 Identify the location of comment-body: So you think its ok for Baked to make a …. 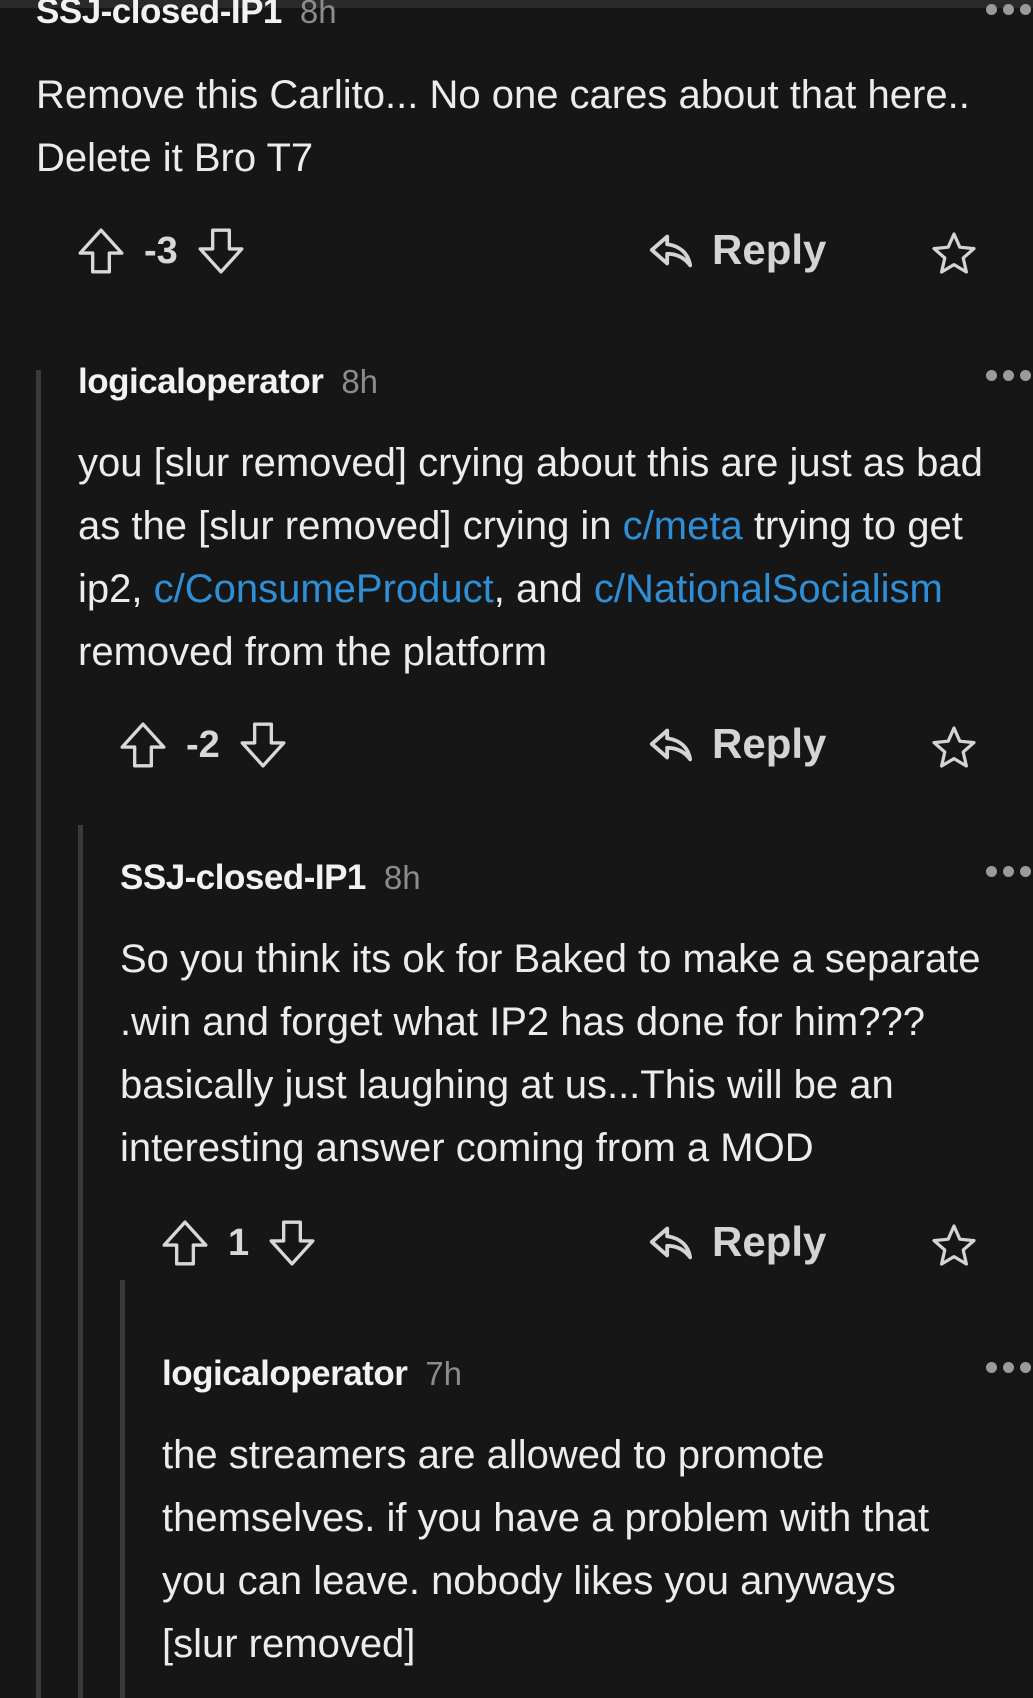
(550, 1053).